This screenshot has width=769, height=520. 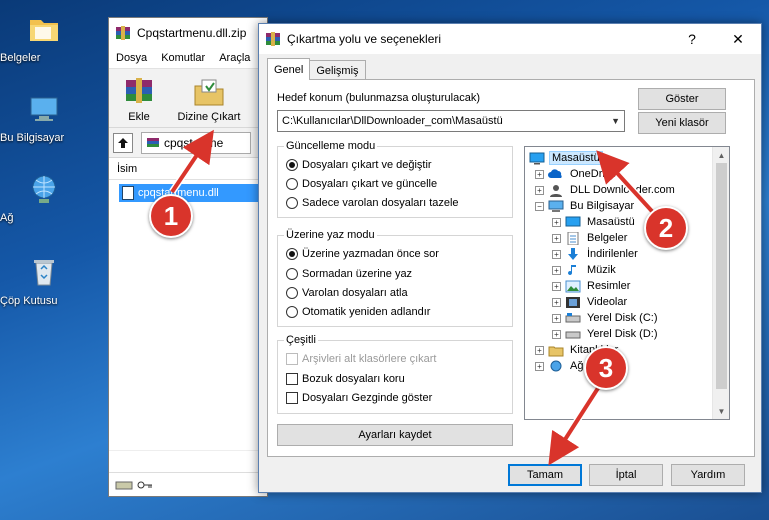 I want to click on desktop-icon-documents: Belgeler, so click(x=44, y=38).